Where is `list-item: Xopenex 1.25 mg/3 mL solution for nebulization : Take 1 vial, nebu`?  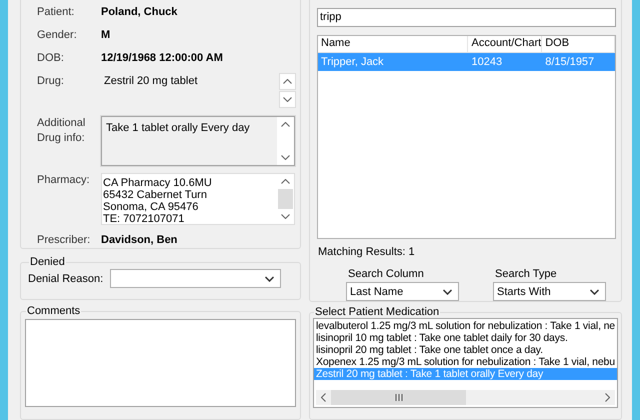
list-item: Xopenex 1.25 mg/3 mL solution for nebulization : Take 1 vial, nebu is located at coordinates (465, 362).